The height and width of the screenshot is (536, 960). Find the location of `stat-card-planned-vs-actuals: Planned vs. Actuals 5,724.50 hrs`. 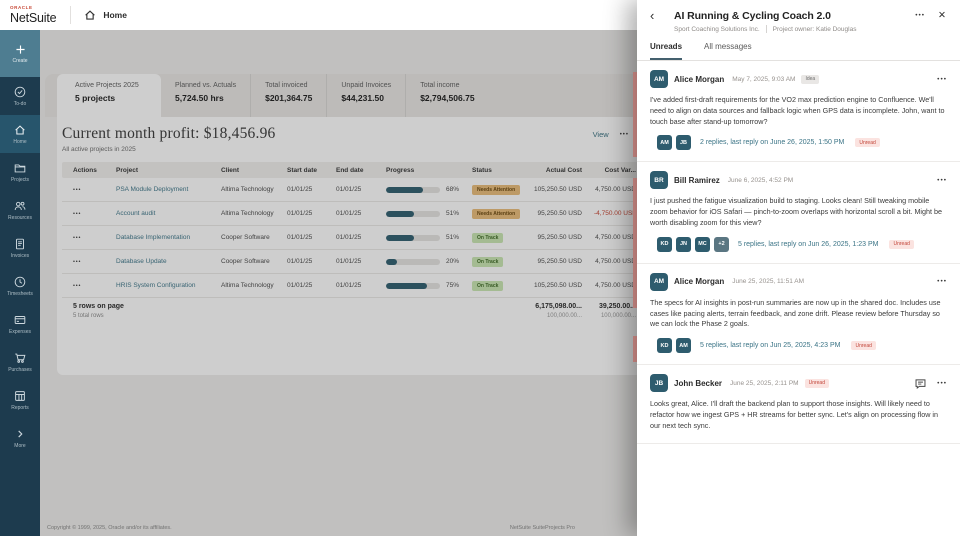

stat-card-planned-vs-actuals: Planned vs. Actuals 5,724.50 hrs is located at coordinates (205, 95).